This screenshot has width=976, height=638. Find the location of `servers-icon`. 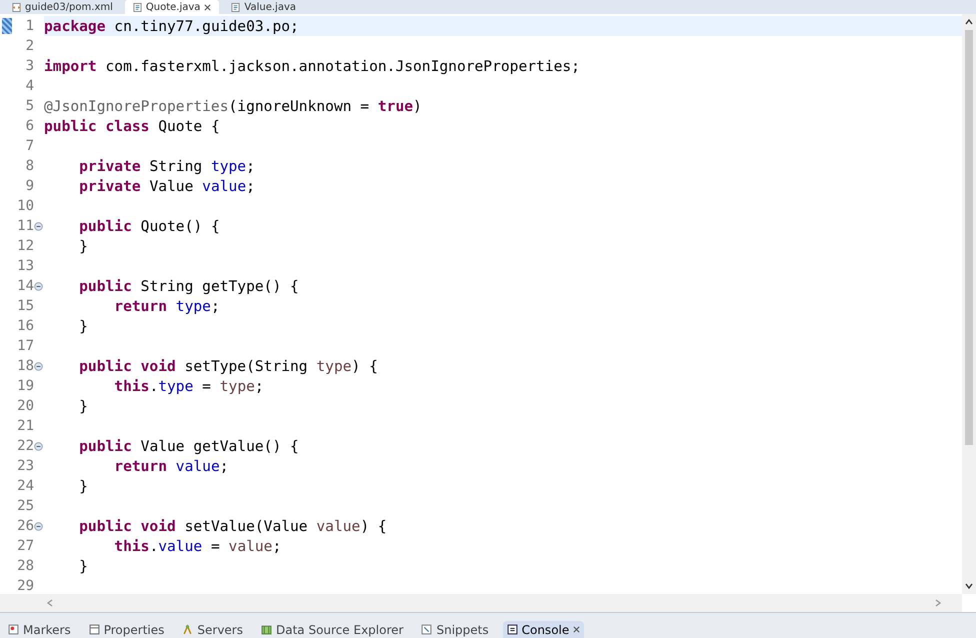

servers-icon is located at coordinates (188, 629).